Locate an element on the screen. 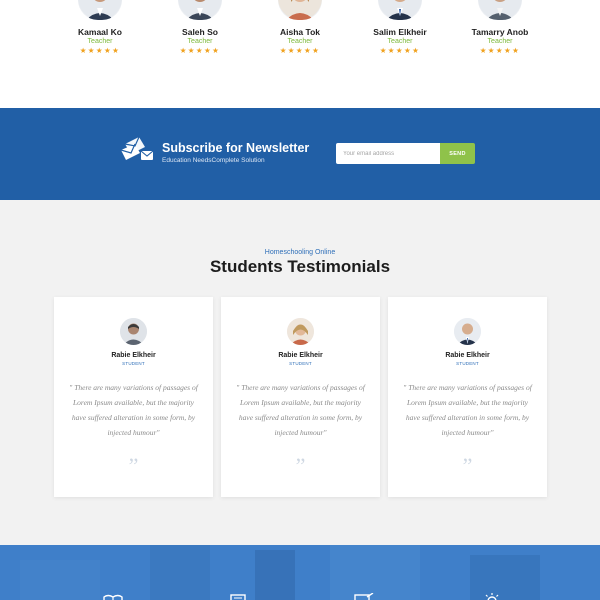  teacher-name: Aisha Tok is located at coordinates (300, 32).